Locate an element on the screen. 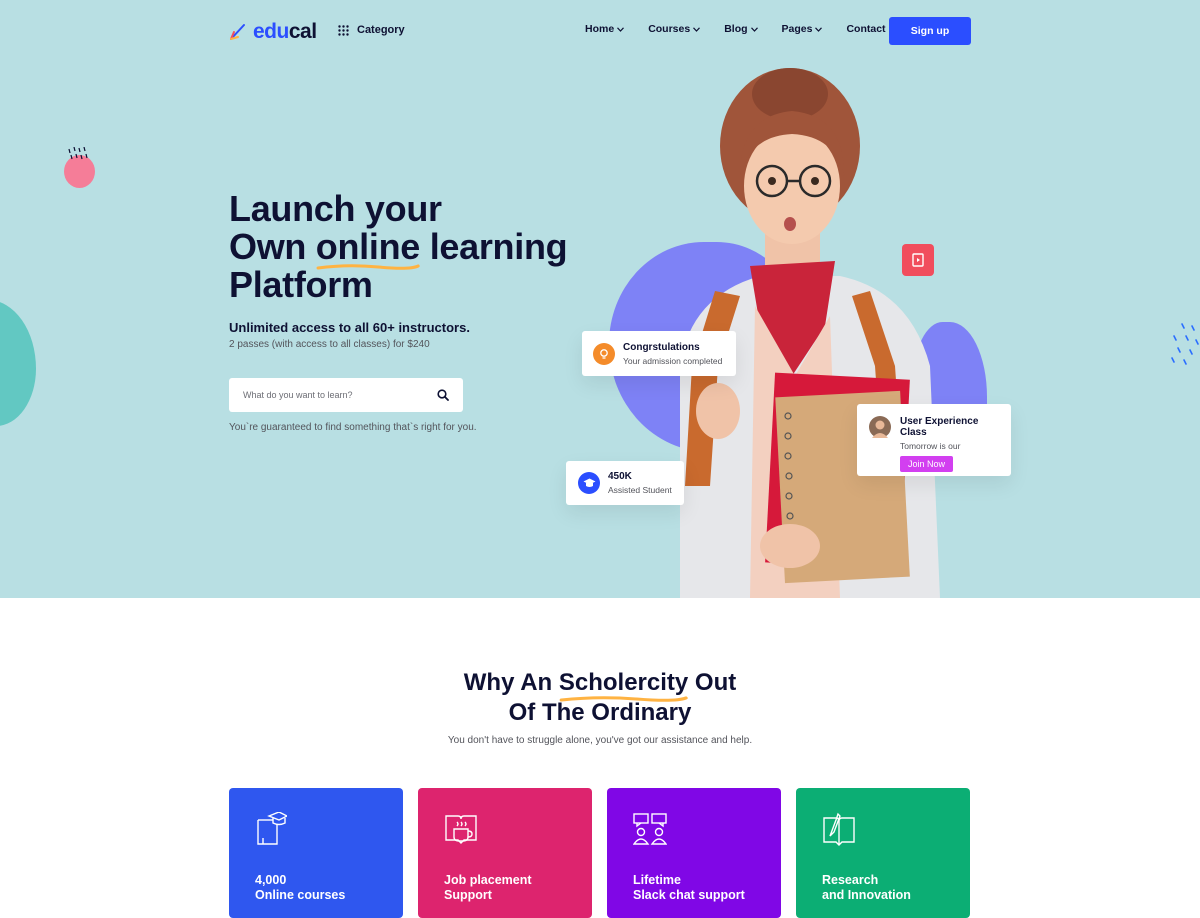  hero-title-line1: Launch your is located at coordinates (335, 208).